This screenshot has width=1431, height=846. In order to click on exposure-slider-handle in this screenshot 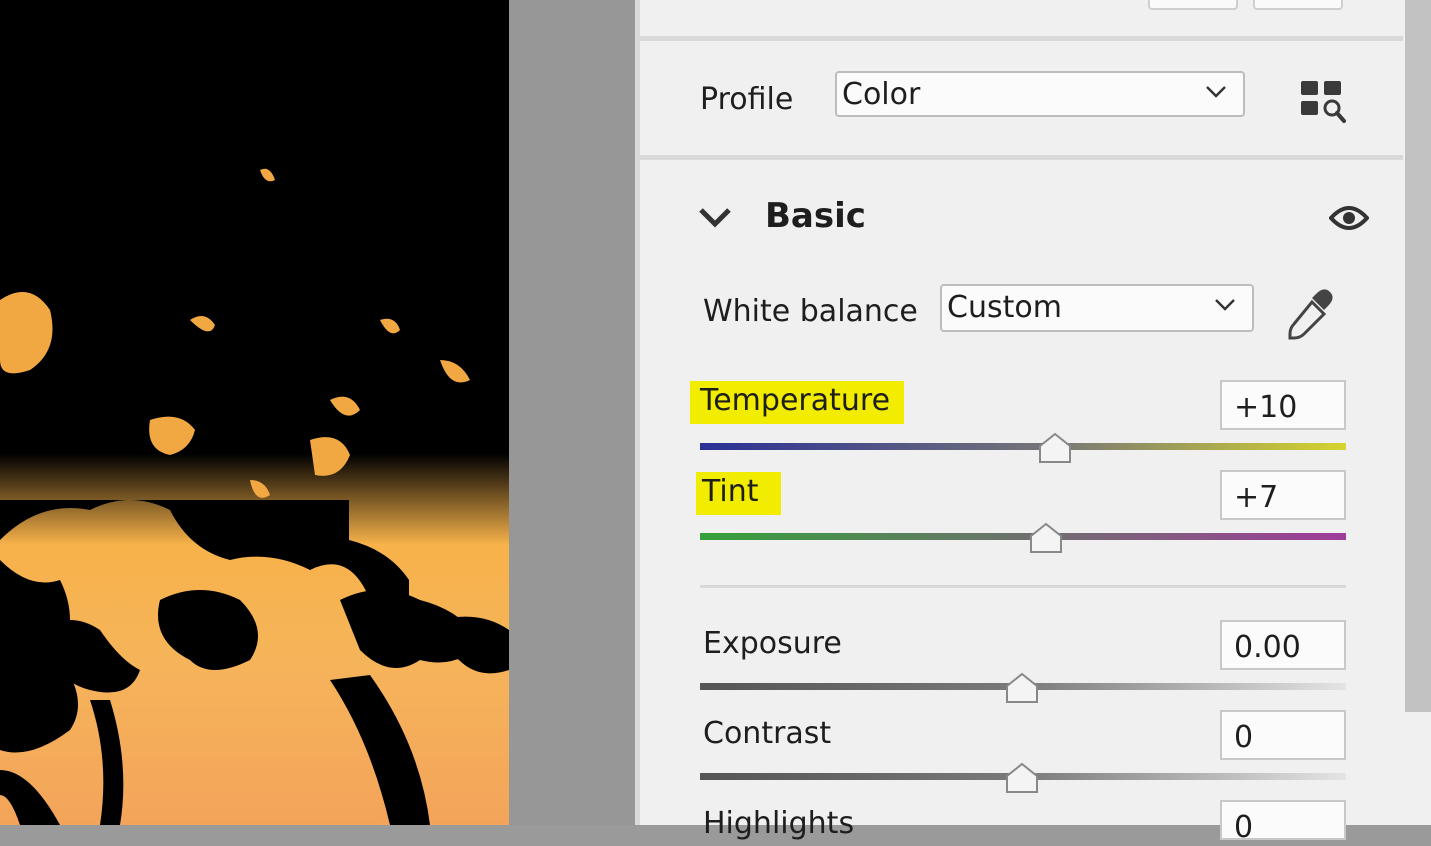, I will do `click(1022, 688)`.